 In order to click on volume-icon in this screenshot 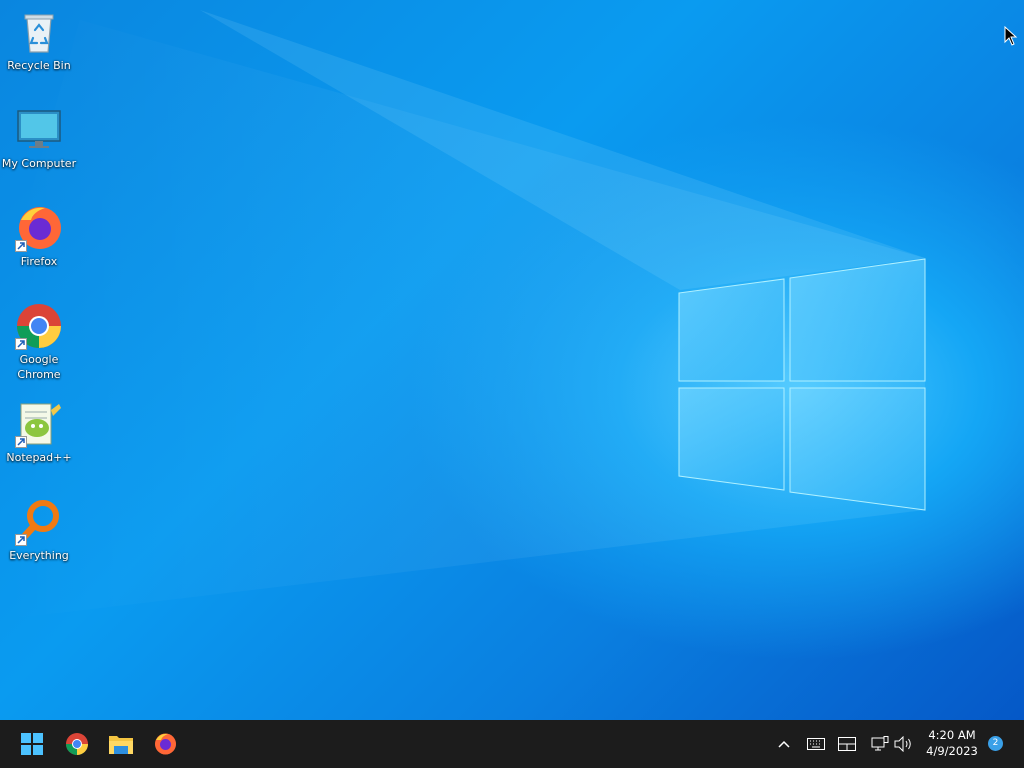, I will do `click(902, 744)`.